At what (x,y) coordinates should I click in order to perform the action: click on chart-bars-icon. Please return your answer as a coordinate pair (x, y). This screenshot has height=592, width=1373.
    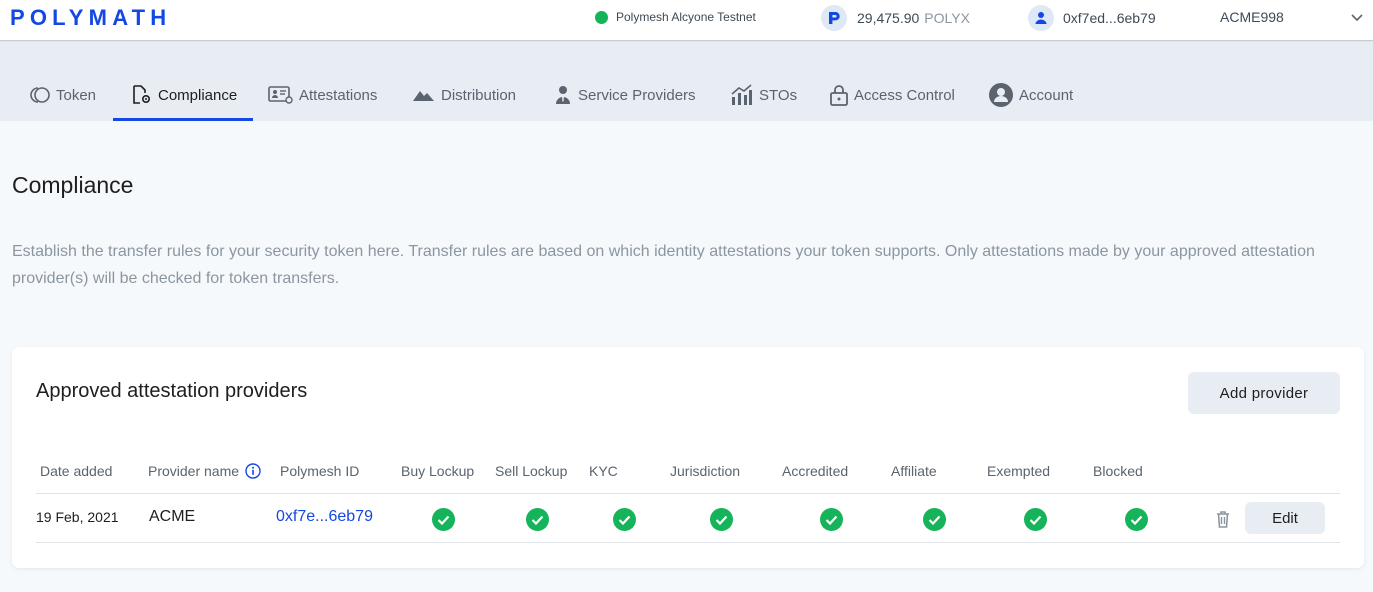
    Looking at the image, I should click on (741, 94).